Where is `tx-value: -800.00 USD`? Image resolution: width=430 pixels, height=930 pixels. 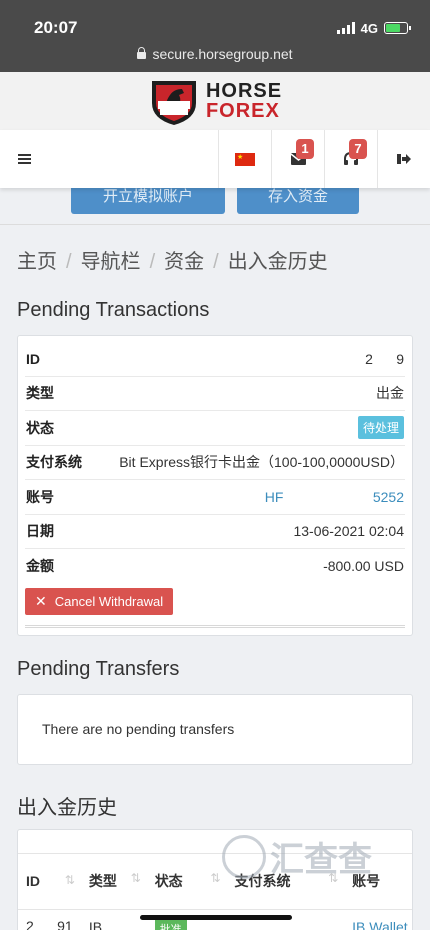
tx-value: -800.00 USD is located at coordinates (363, 566).